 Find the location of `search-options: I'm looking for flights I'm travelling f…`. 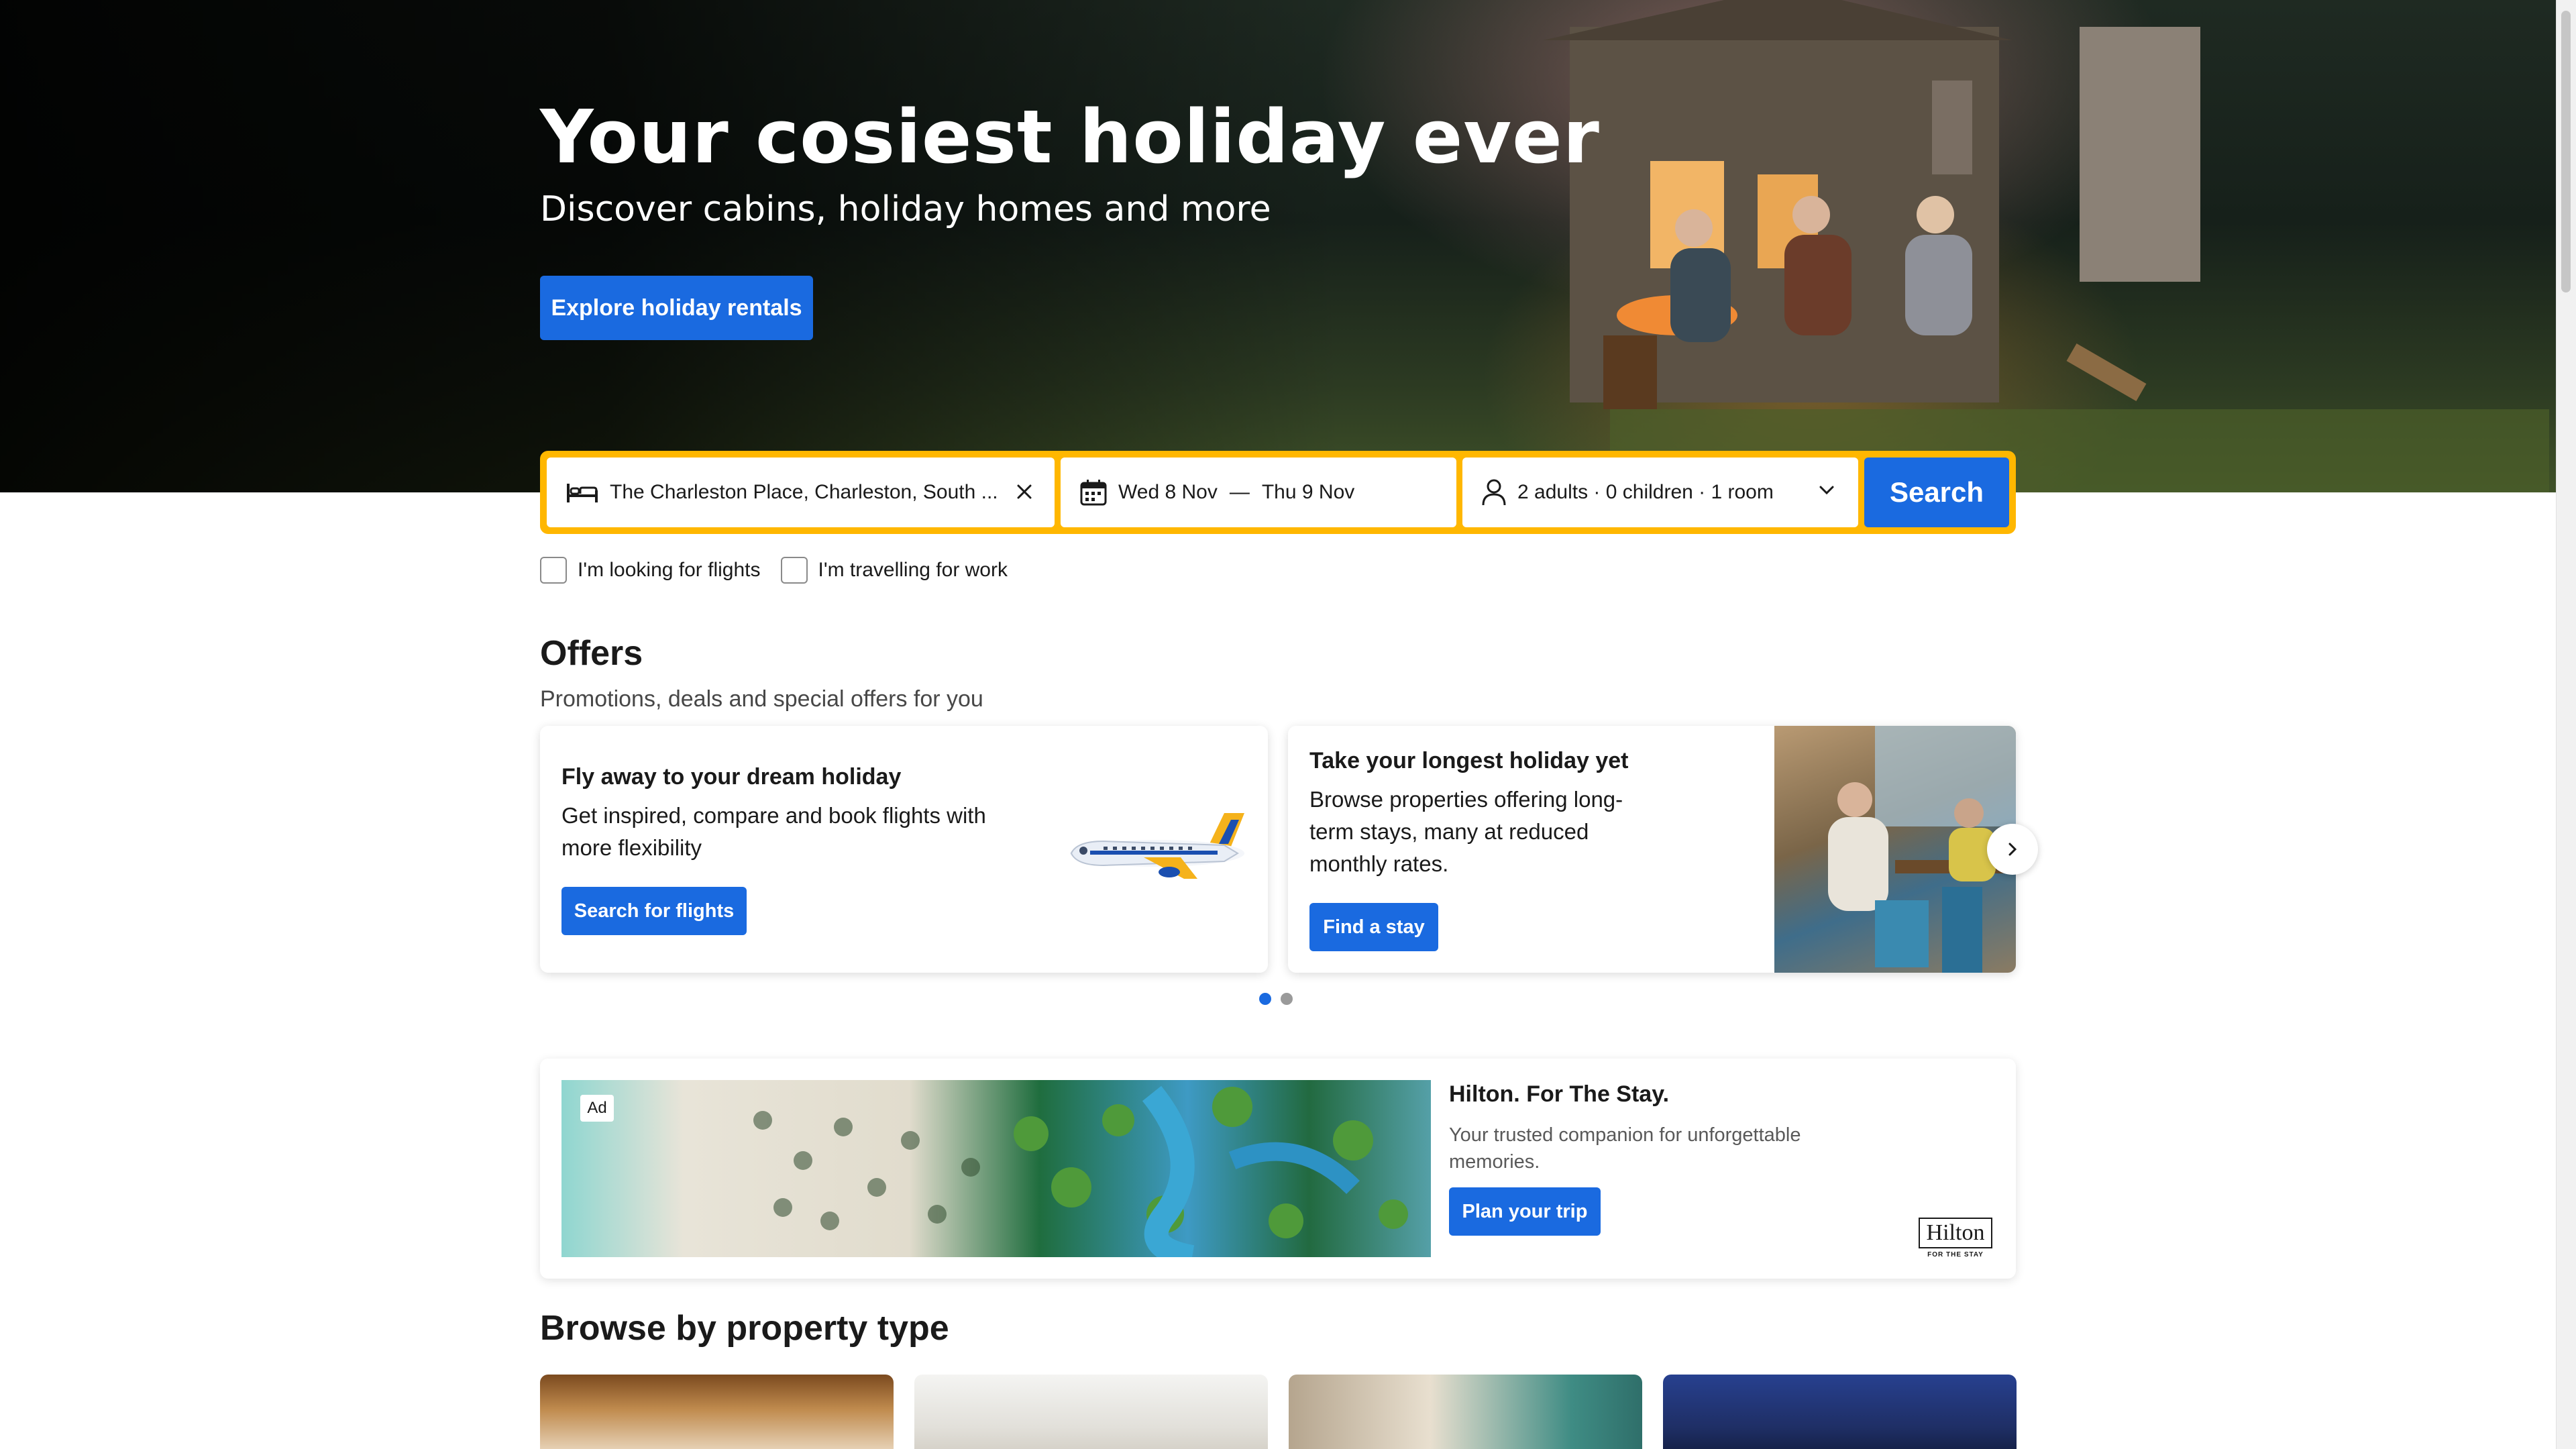

search-options: I'm looking for flights I'm travelling f… is located at coordinates (784, 570).